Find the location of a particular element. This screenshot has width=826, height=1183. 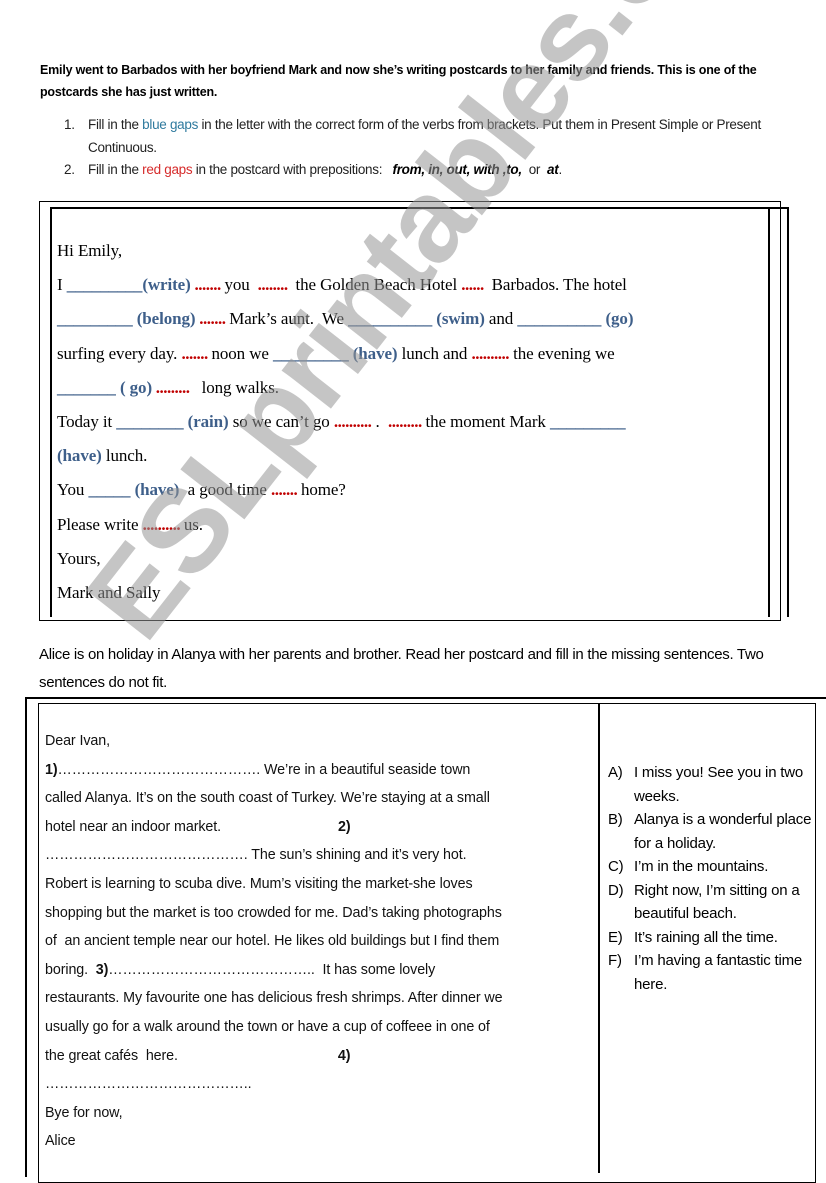

option-item: A) I miss you! See you in two weeks. is located at coordinates (710, 784).